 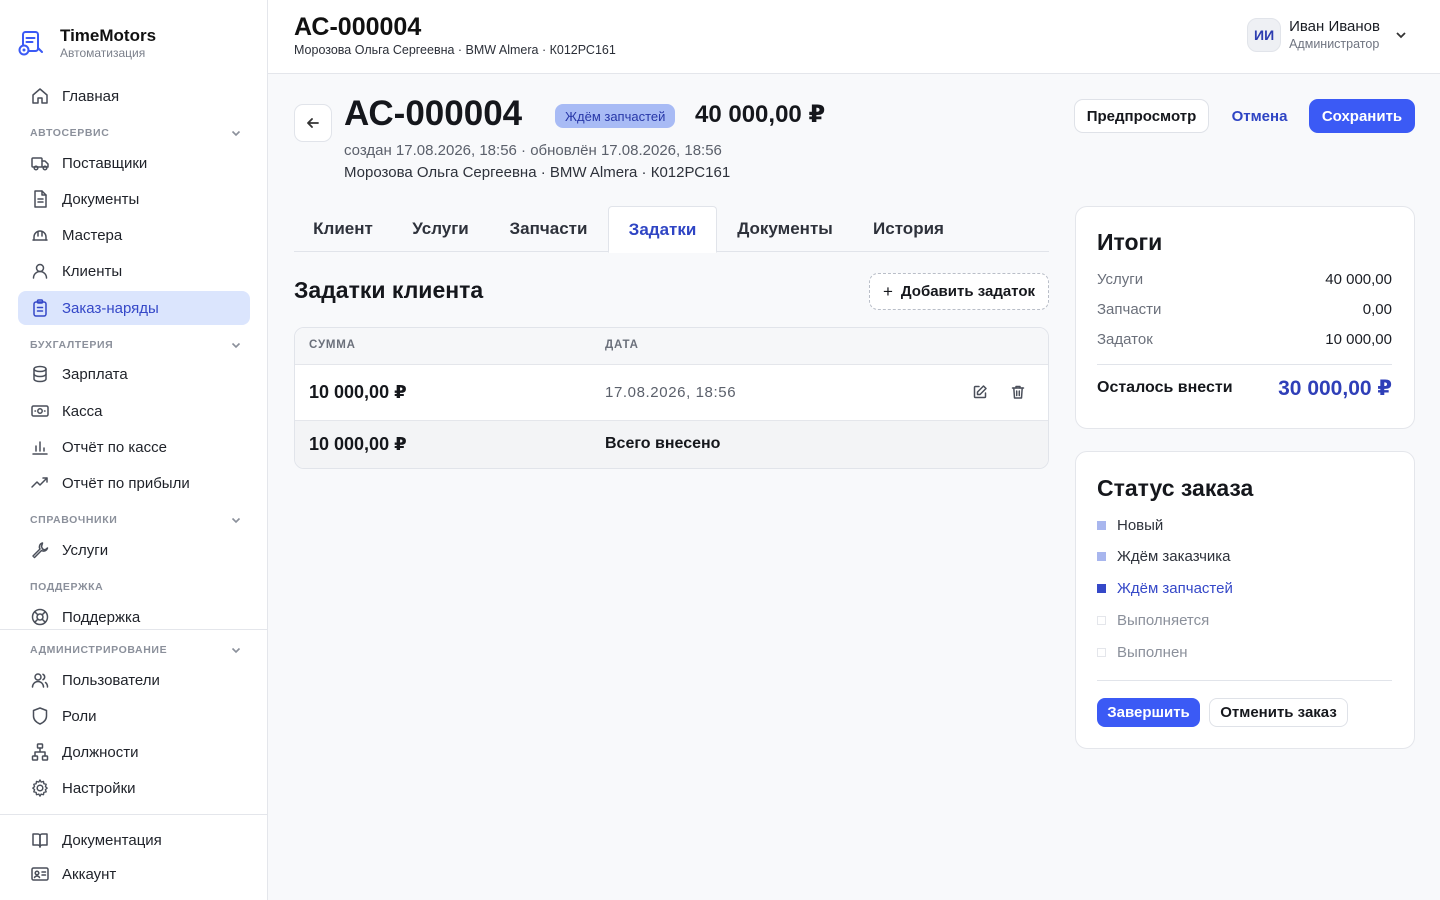 What do you see at coordinates (1175, 488) in the screenshot?
I see `order-status-title: Статус заказа` at bounding box center [1175, 488].